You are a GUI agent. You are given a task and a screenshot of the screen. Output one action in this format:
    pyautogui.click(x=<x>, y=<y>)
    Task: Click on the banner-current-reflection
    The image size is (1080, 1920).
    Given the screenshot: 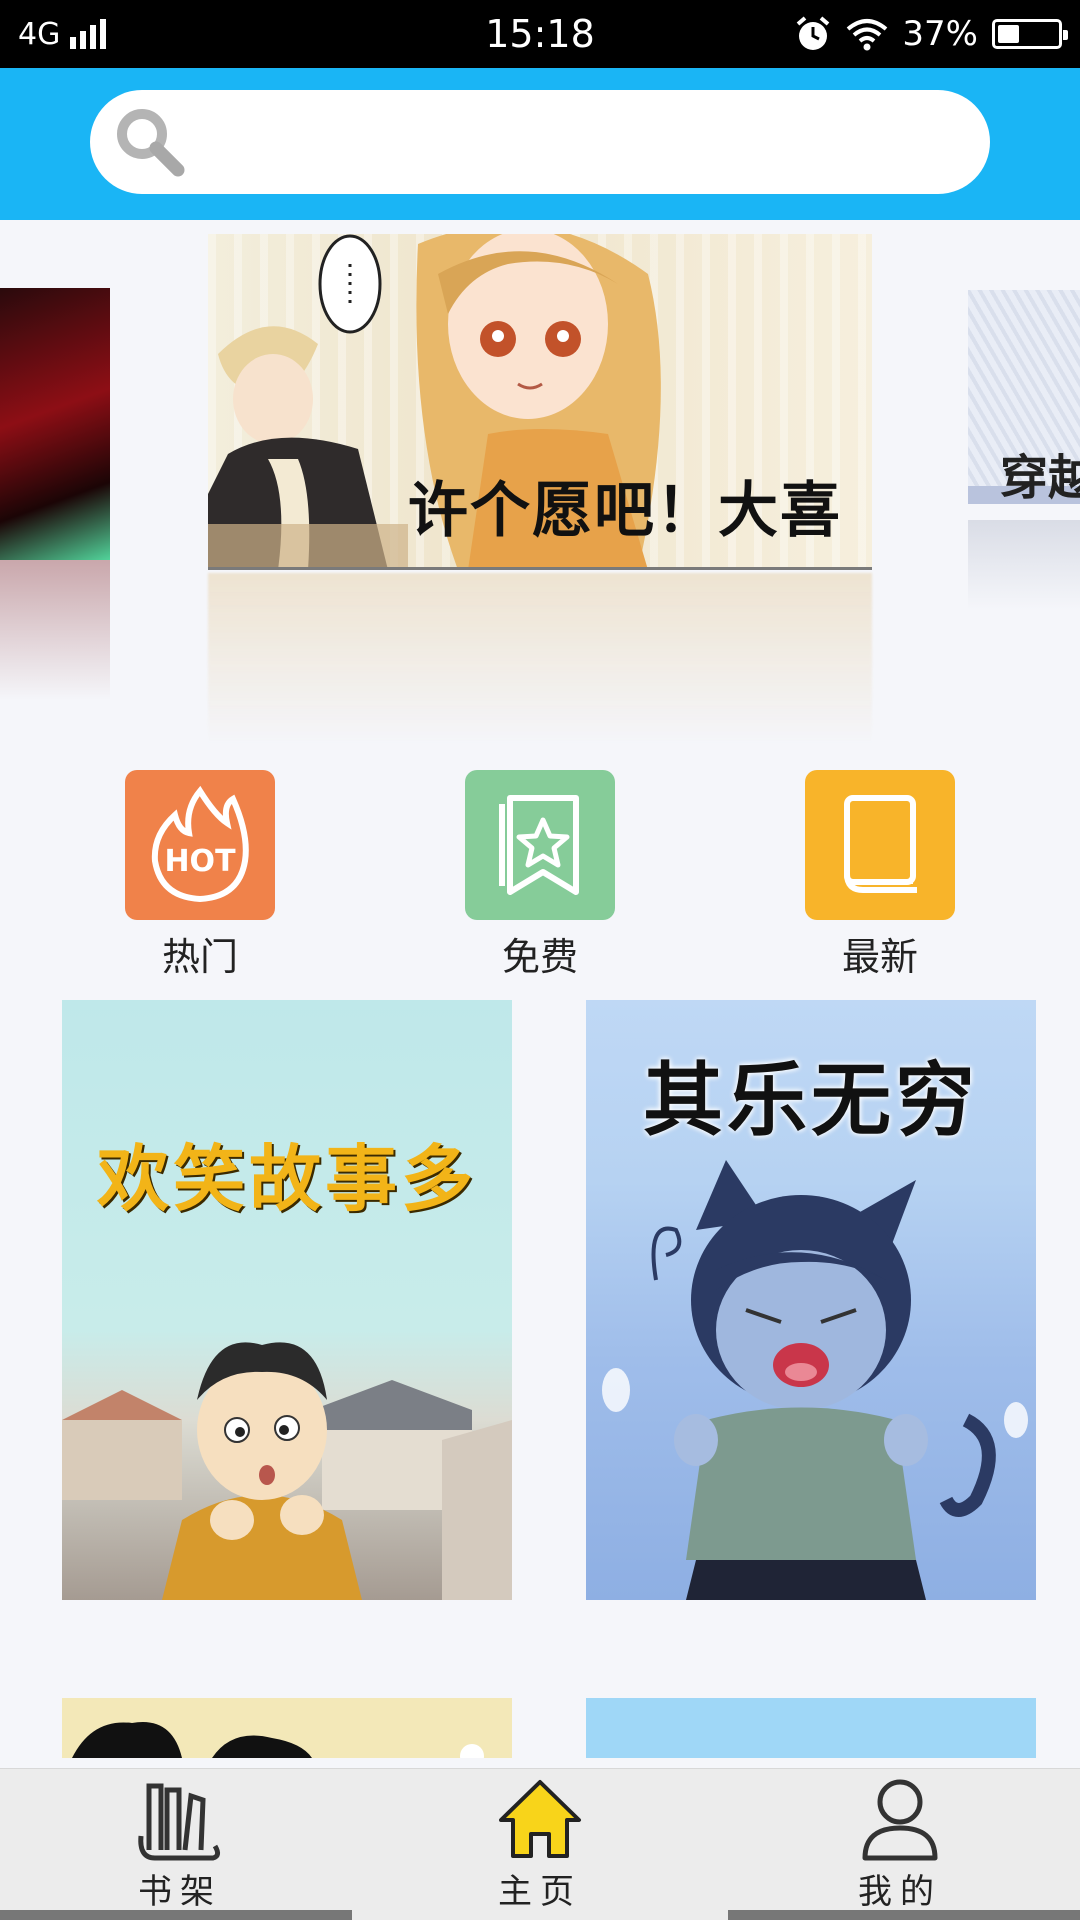 What is the action you would take?
    pyautogui.click(x=540, y=658)
    